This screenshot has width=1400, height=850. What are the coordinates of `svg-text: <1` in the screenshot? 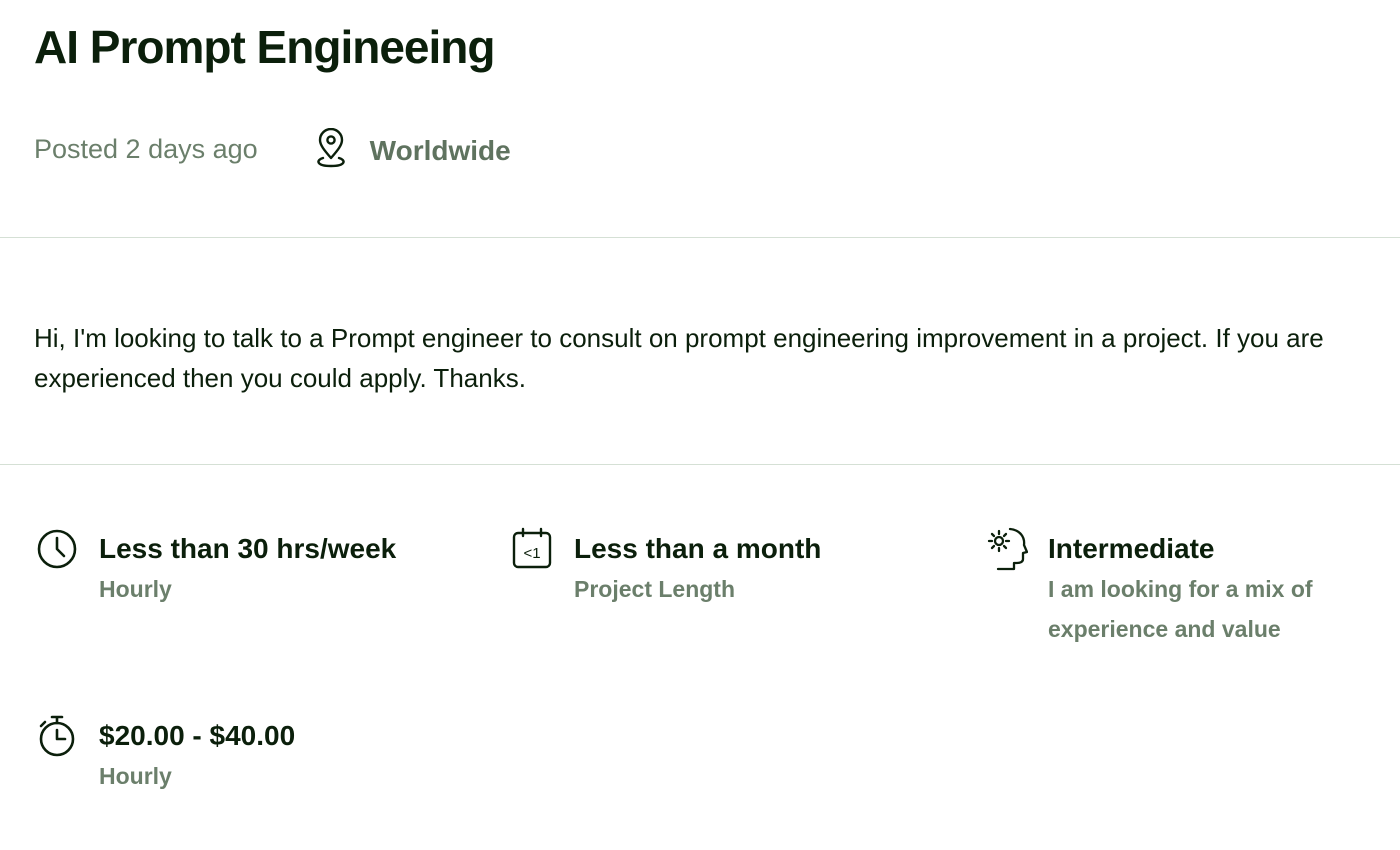 It's located at (531, 553).